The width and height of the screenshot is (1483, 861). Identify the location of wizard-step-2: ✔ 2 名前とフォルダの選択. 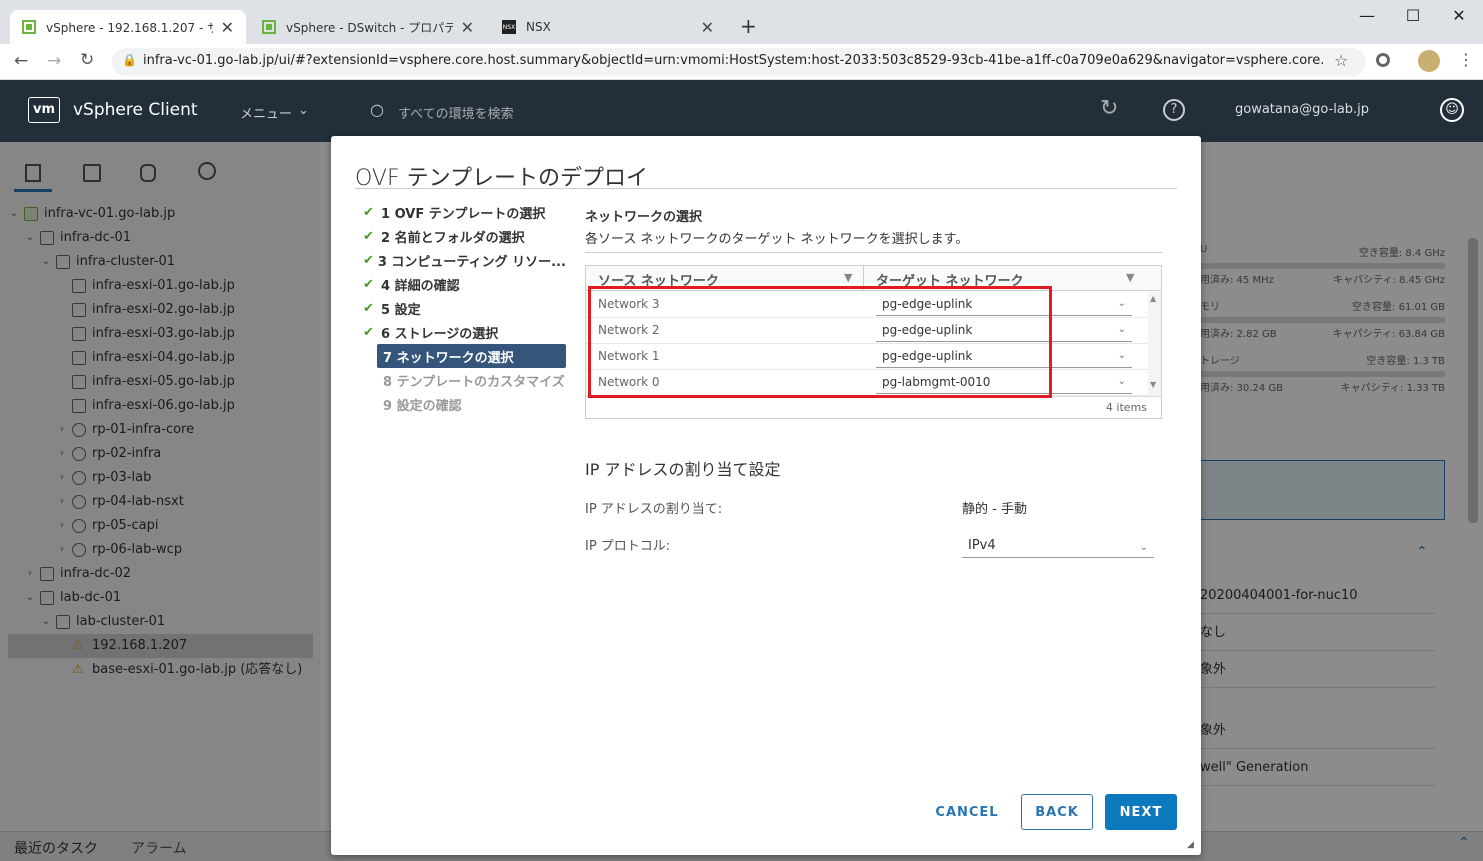
(464, 236).